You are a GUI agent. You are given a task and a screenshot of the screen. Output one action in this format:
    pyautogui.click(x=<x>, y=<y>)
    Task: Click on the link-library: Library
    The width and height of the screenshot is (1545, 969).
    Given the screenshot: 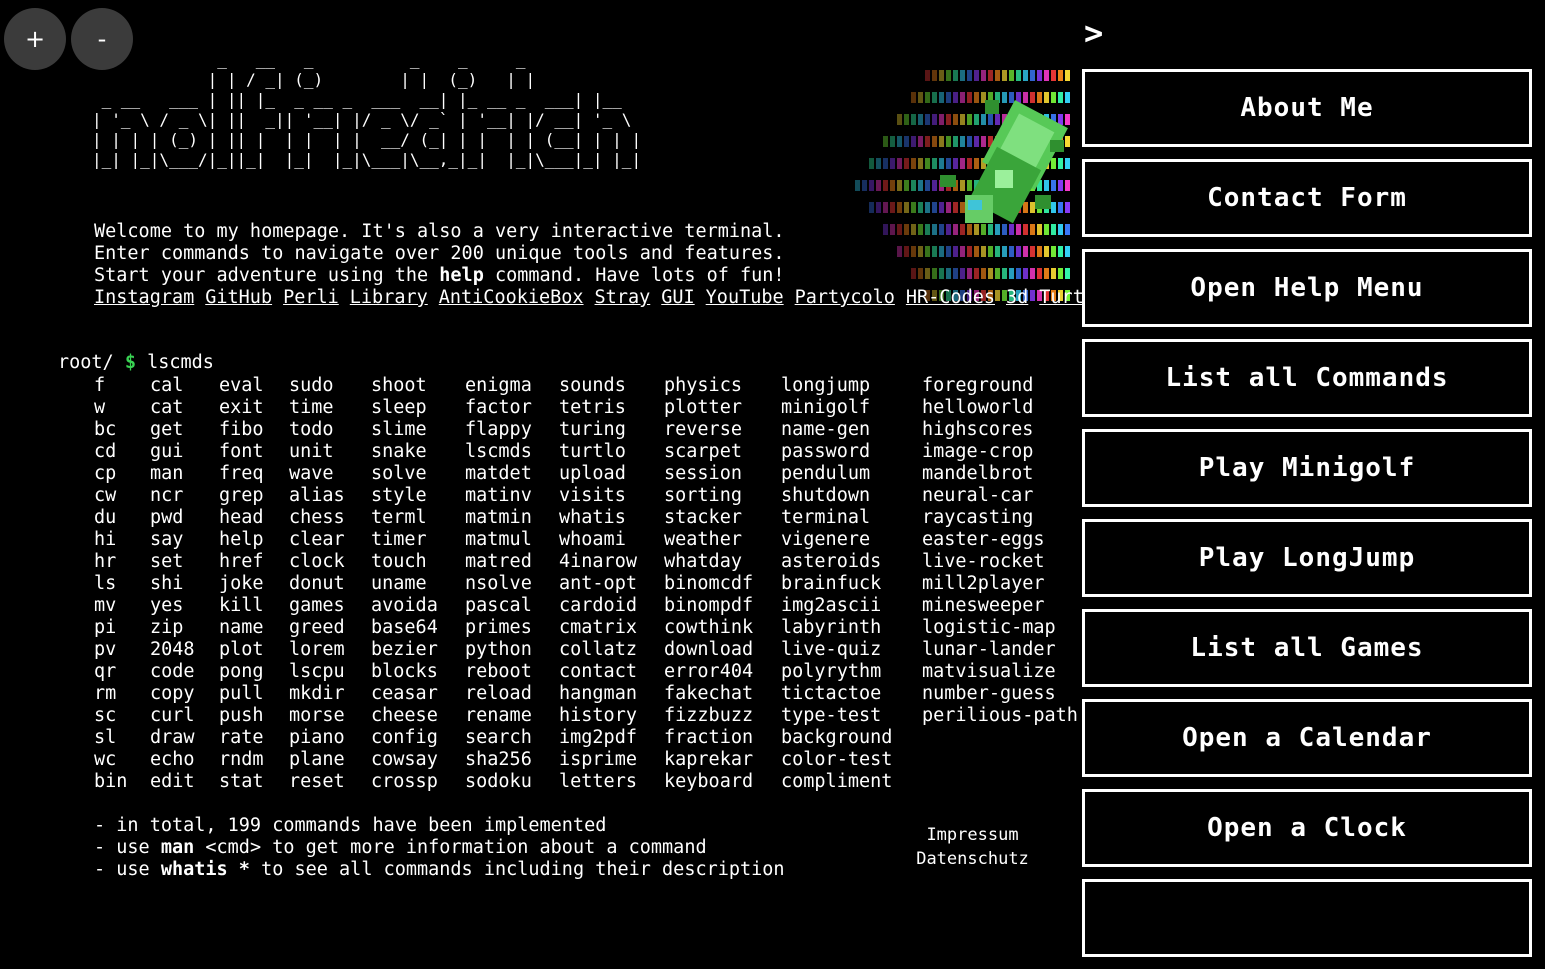 What is the action you would take?
    pyautogui.click(x=389, y=297)
    